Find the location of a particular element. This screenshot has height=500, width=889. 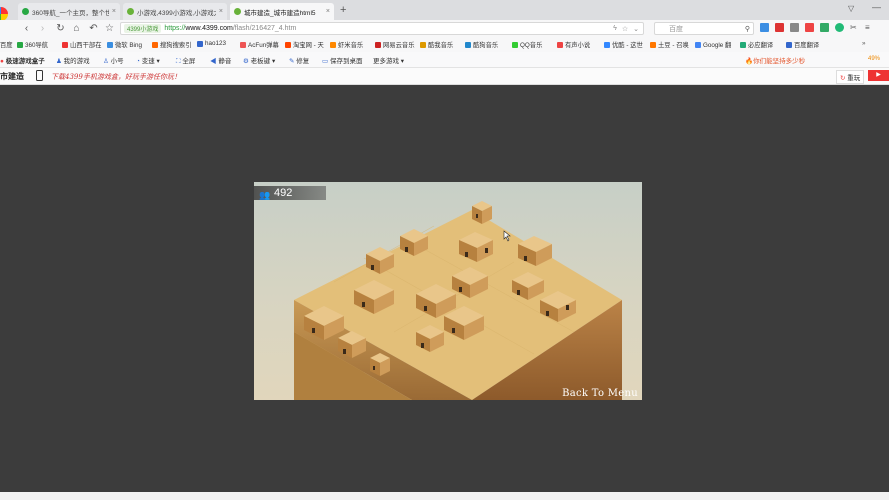

isometric-city-scene is located at coordinates (458, 300).